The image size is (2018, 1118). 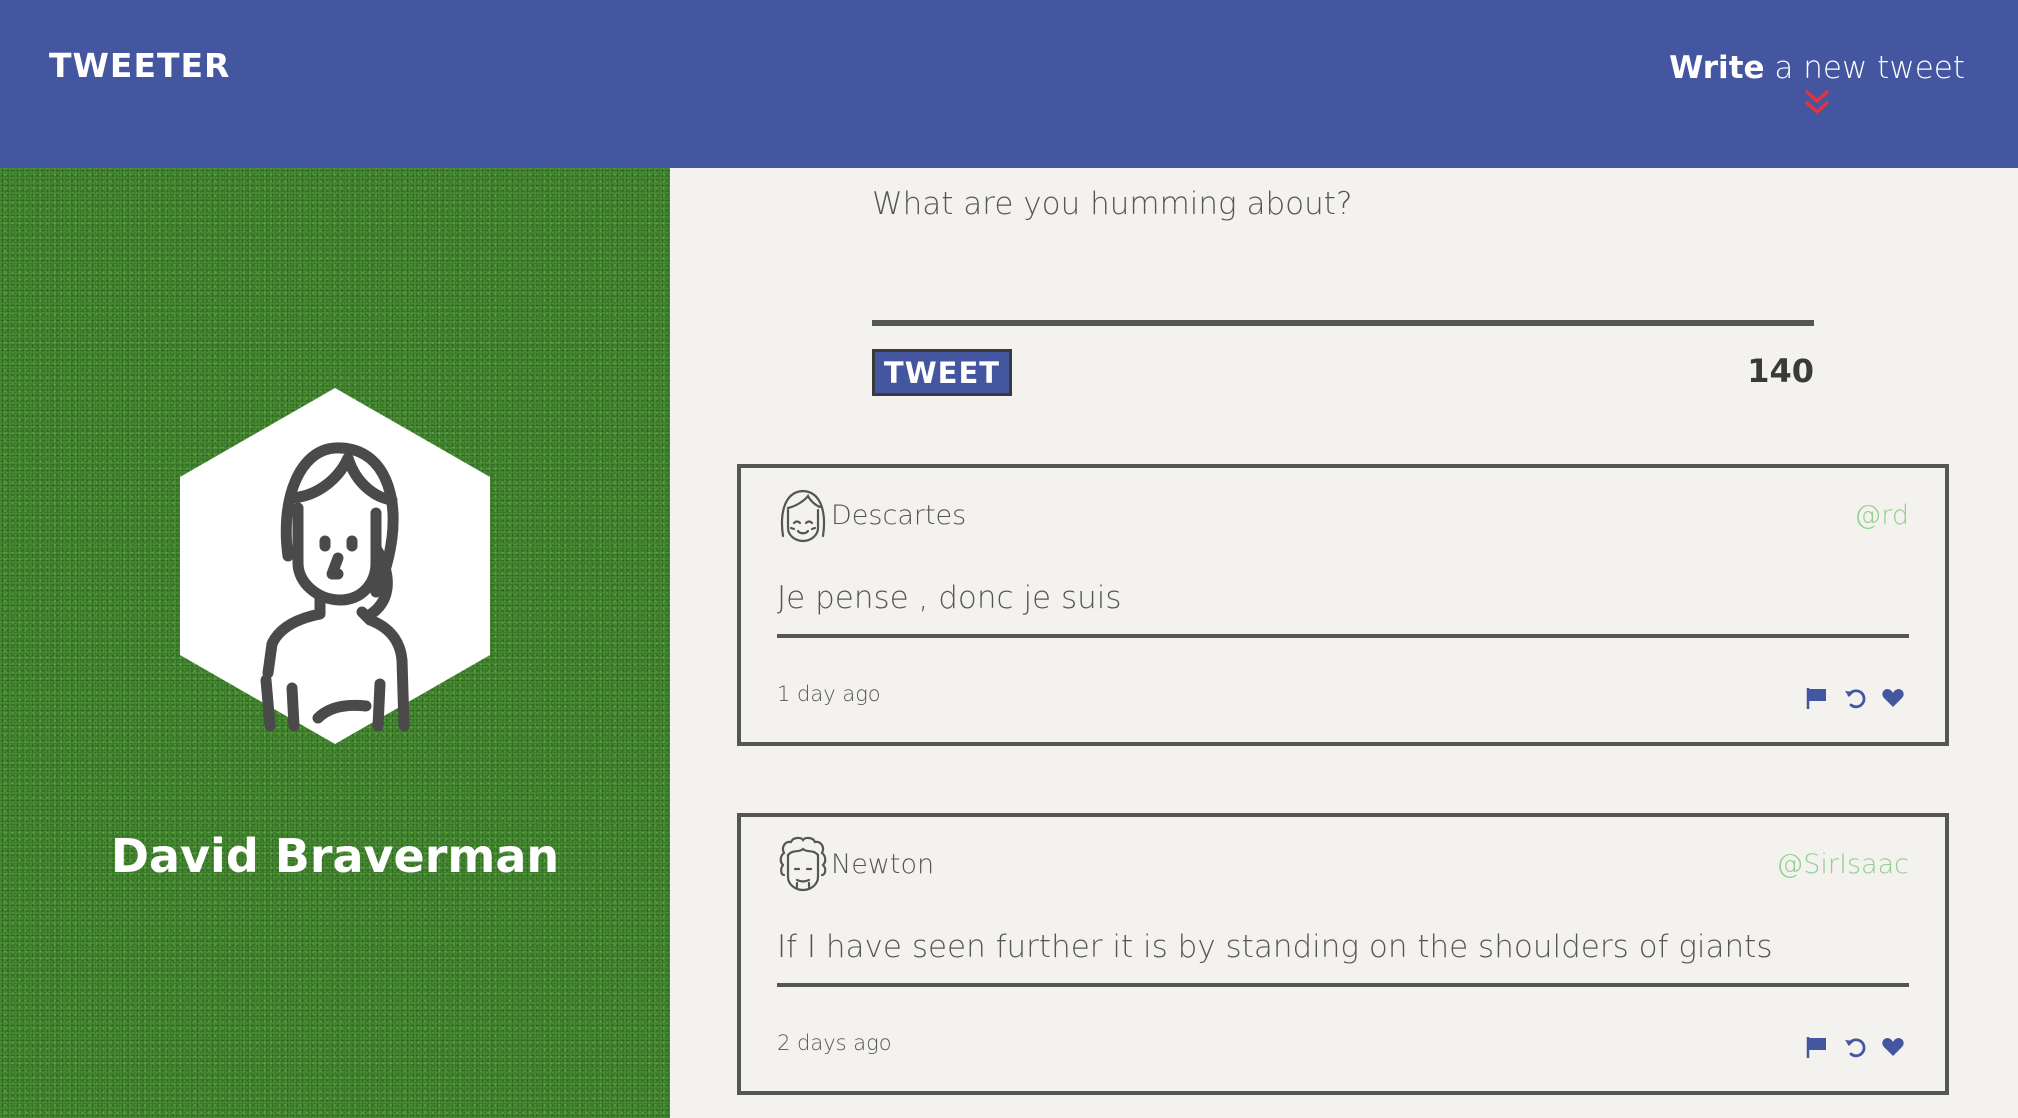 I want to click on profile-name: David Braverman, so click(x=335, y=856).